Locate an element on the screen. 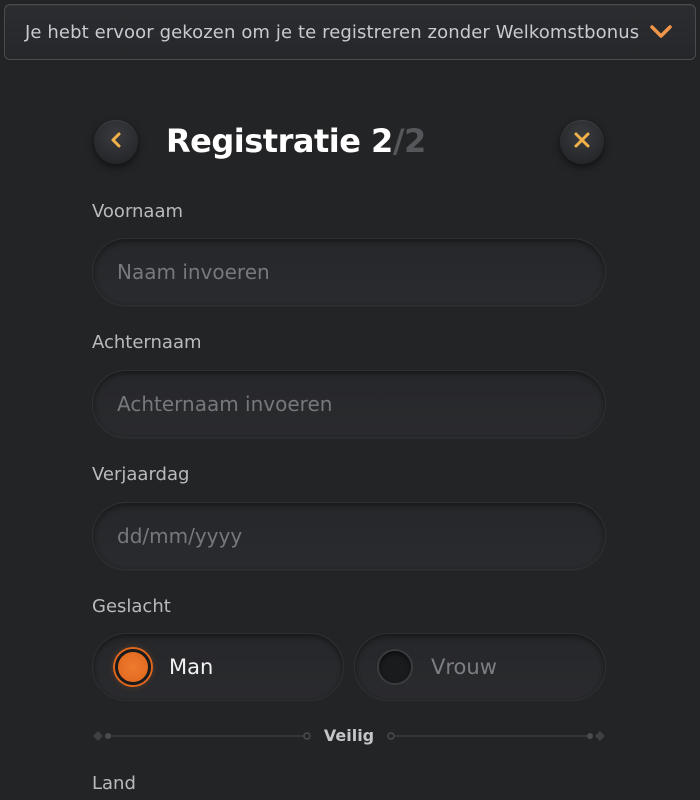  chevron-down-icon is located at coordinates (661, 32).